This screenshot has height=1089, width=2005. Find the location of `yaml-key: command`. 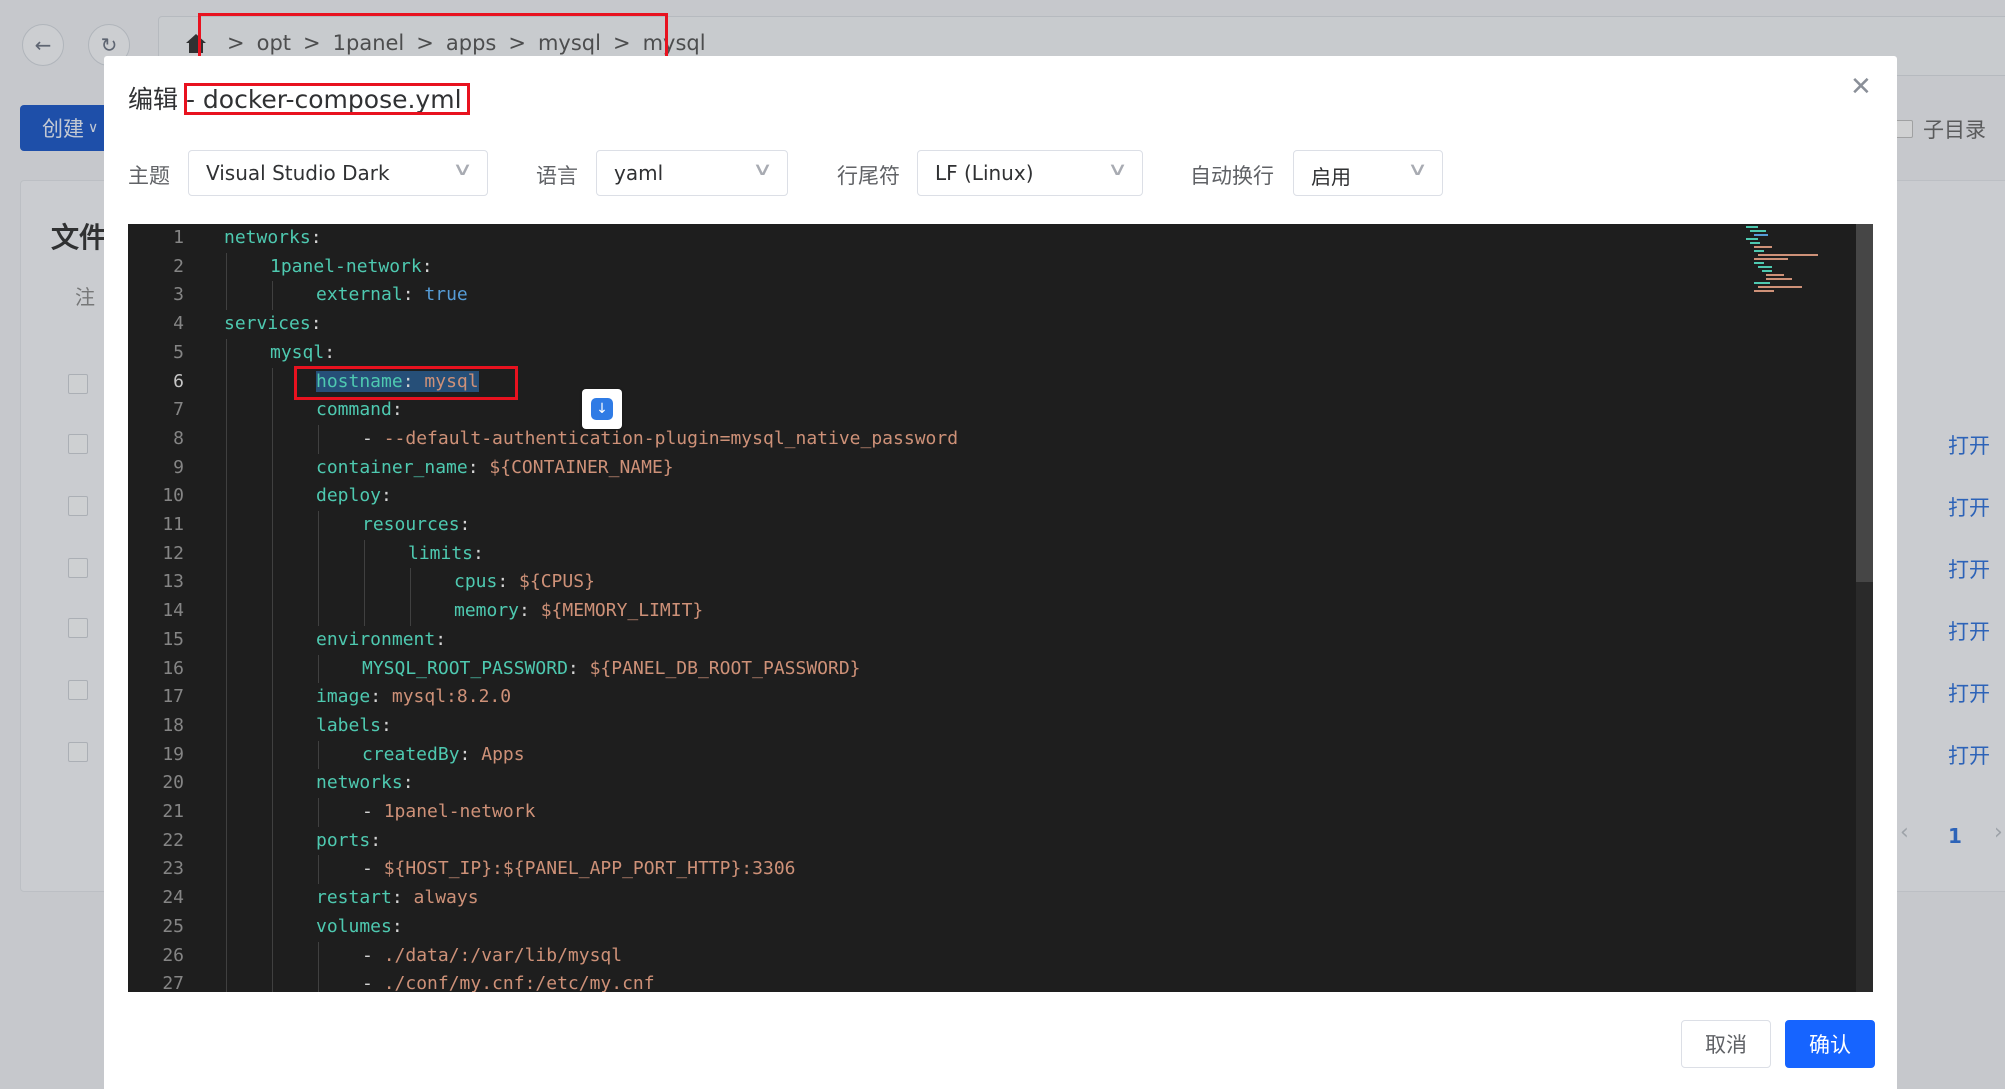

yaml-key: command is located at coordinates (354, 410).